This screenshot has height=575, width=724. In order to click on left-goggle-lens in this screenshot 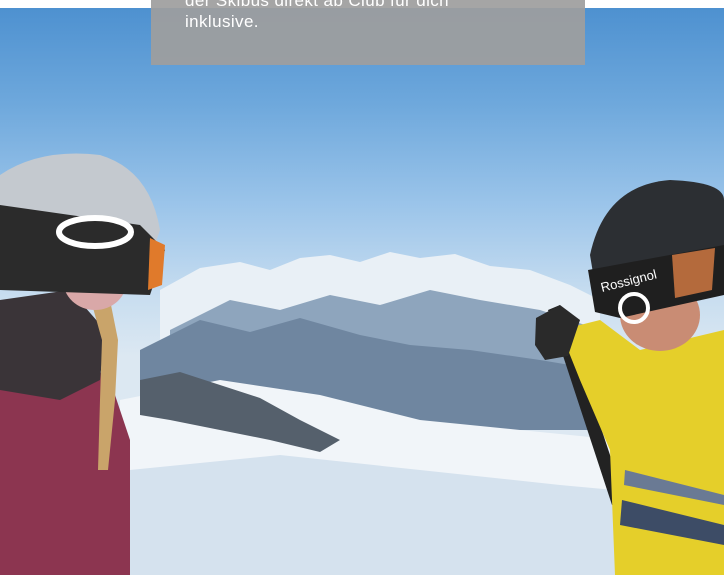, I will do `click(156, 264)`.